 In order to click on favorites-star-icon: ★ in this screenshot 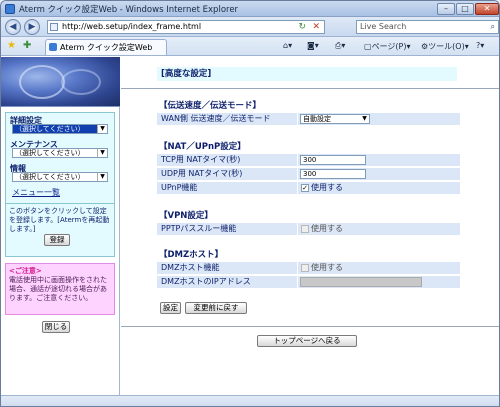, I will do `click(11, 45)`.